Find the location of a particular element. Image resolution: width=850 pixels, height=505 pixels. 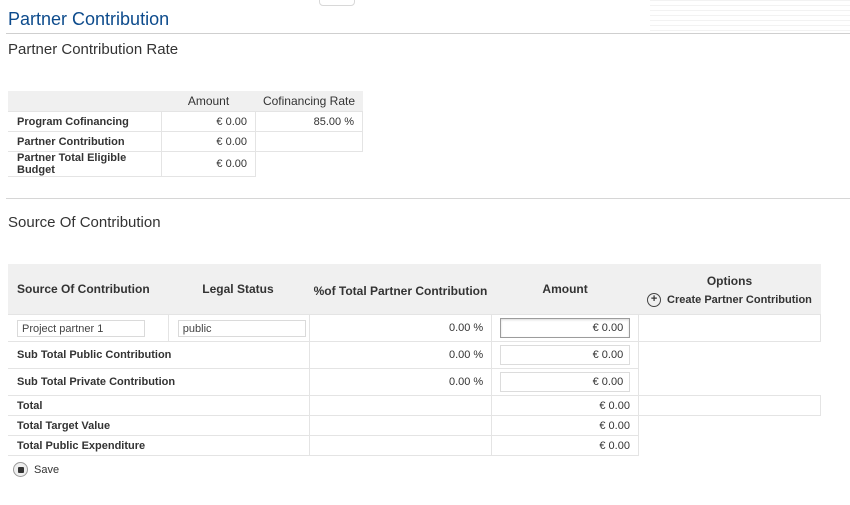

table-row: Partner Contribution € 0.00 is located at coordinates (185, 141).